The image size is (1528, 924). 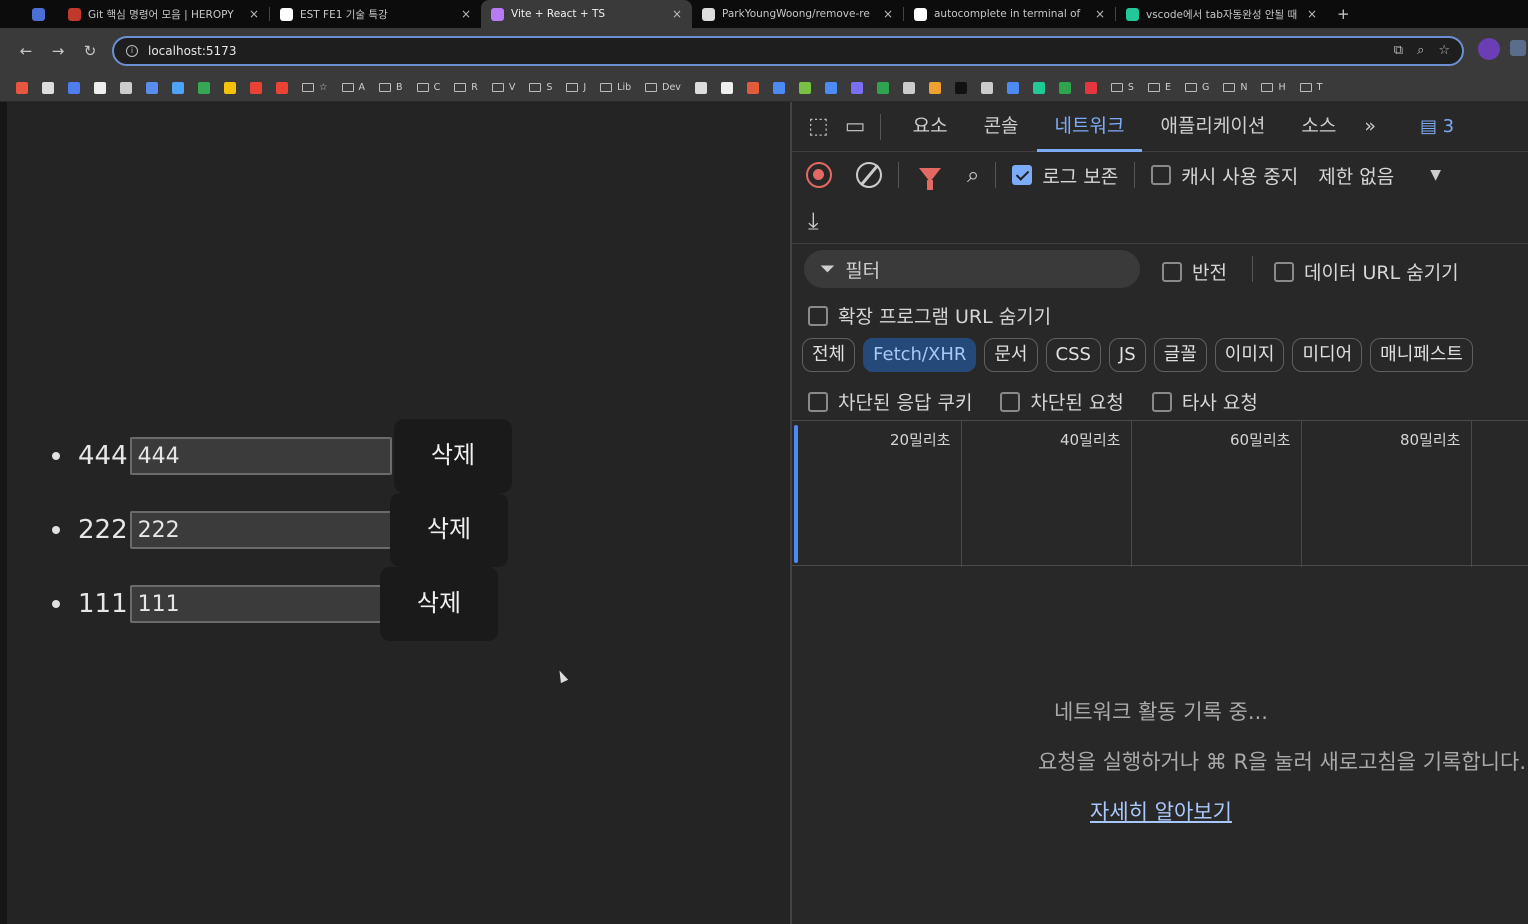 I want to click on third-party-checkbox, so click(x=1161, y=401).